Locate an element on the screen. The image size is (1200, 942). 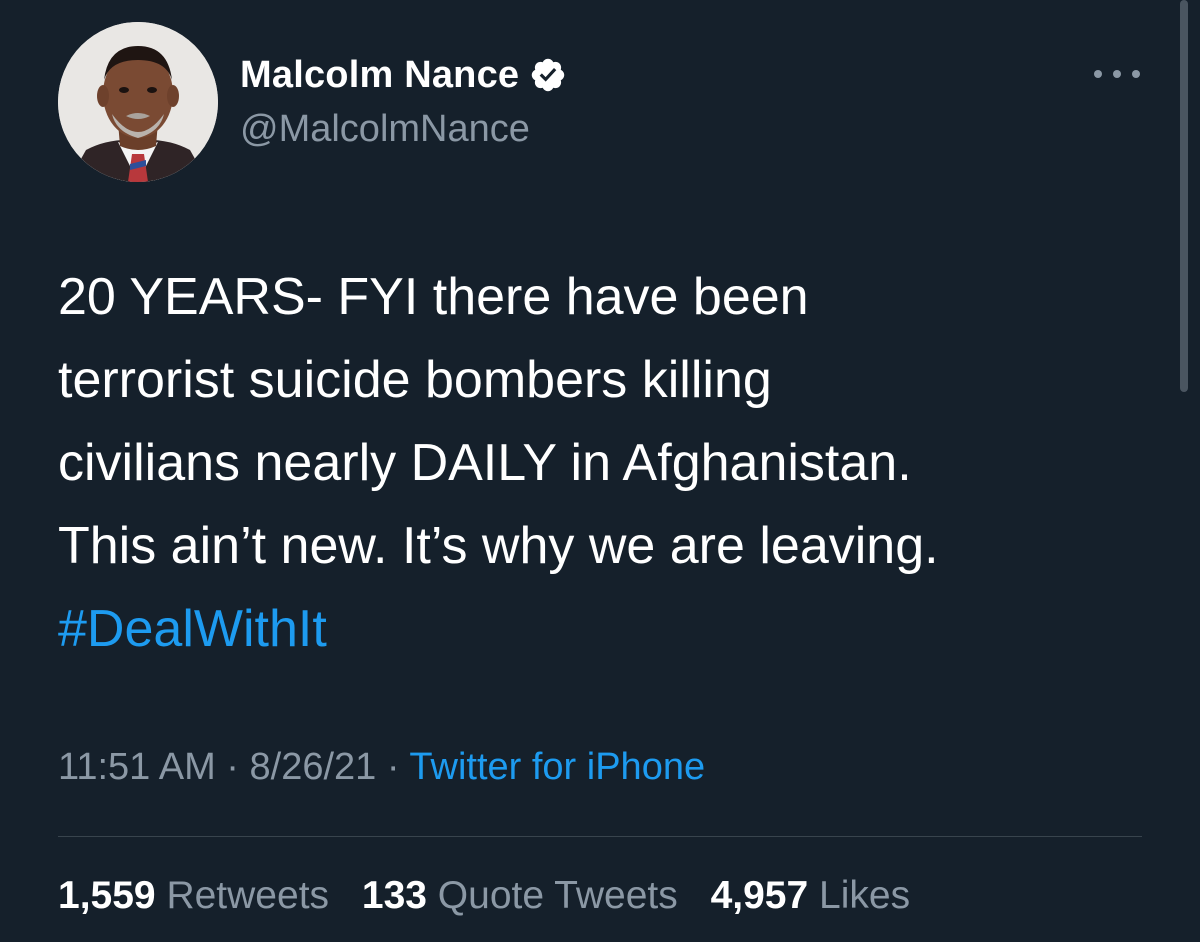
more-options-icon is located at coordinates (1117, 74).